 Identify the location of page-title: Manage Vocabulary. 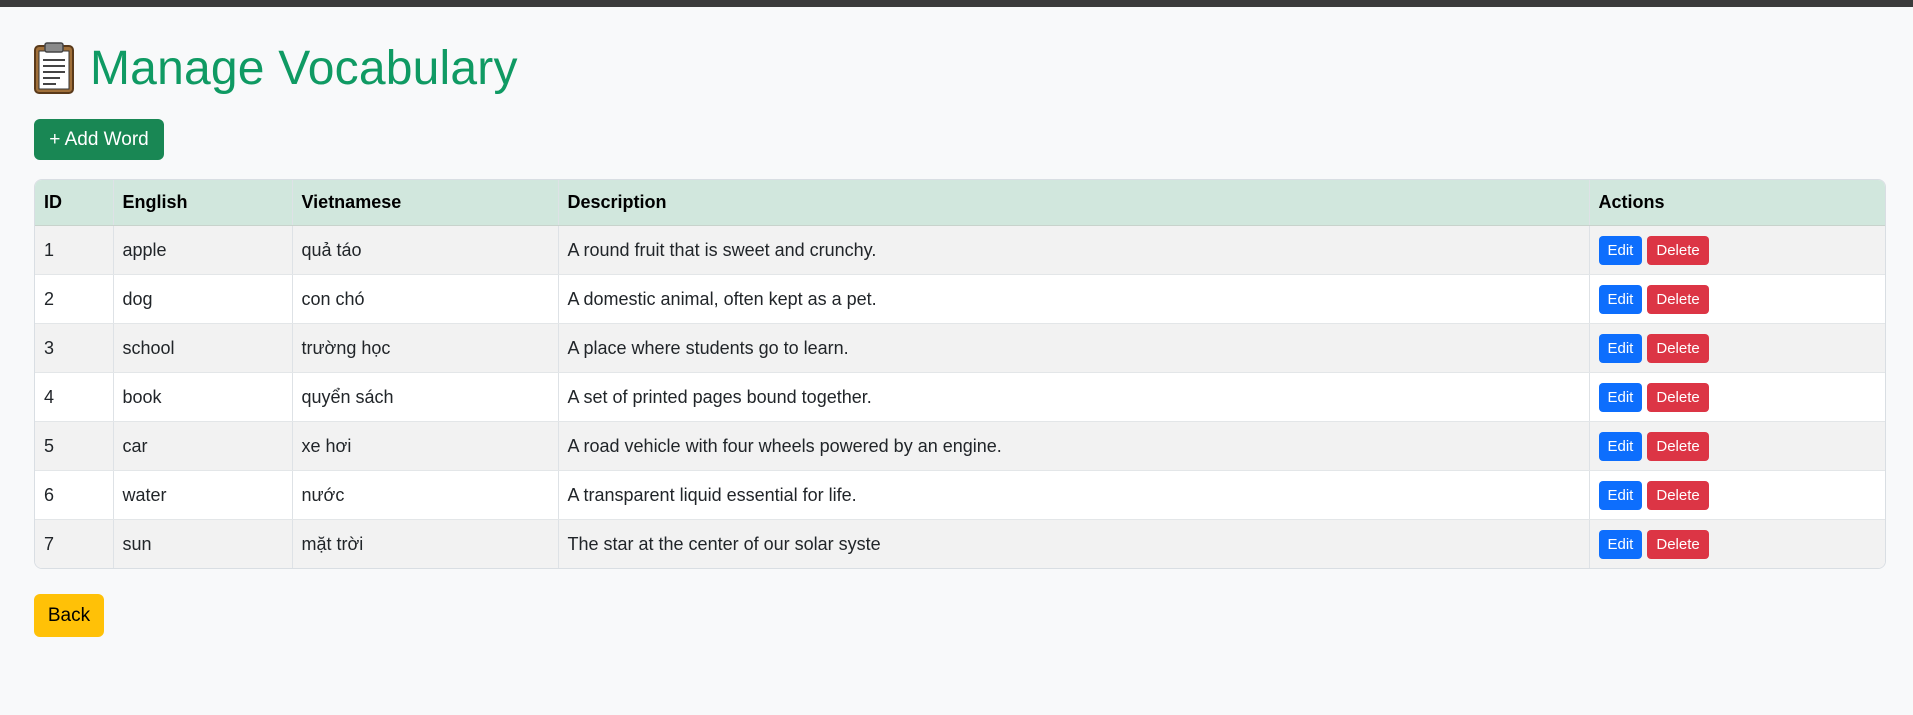
(276, 68).